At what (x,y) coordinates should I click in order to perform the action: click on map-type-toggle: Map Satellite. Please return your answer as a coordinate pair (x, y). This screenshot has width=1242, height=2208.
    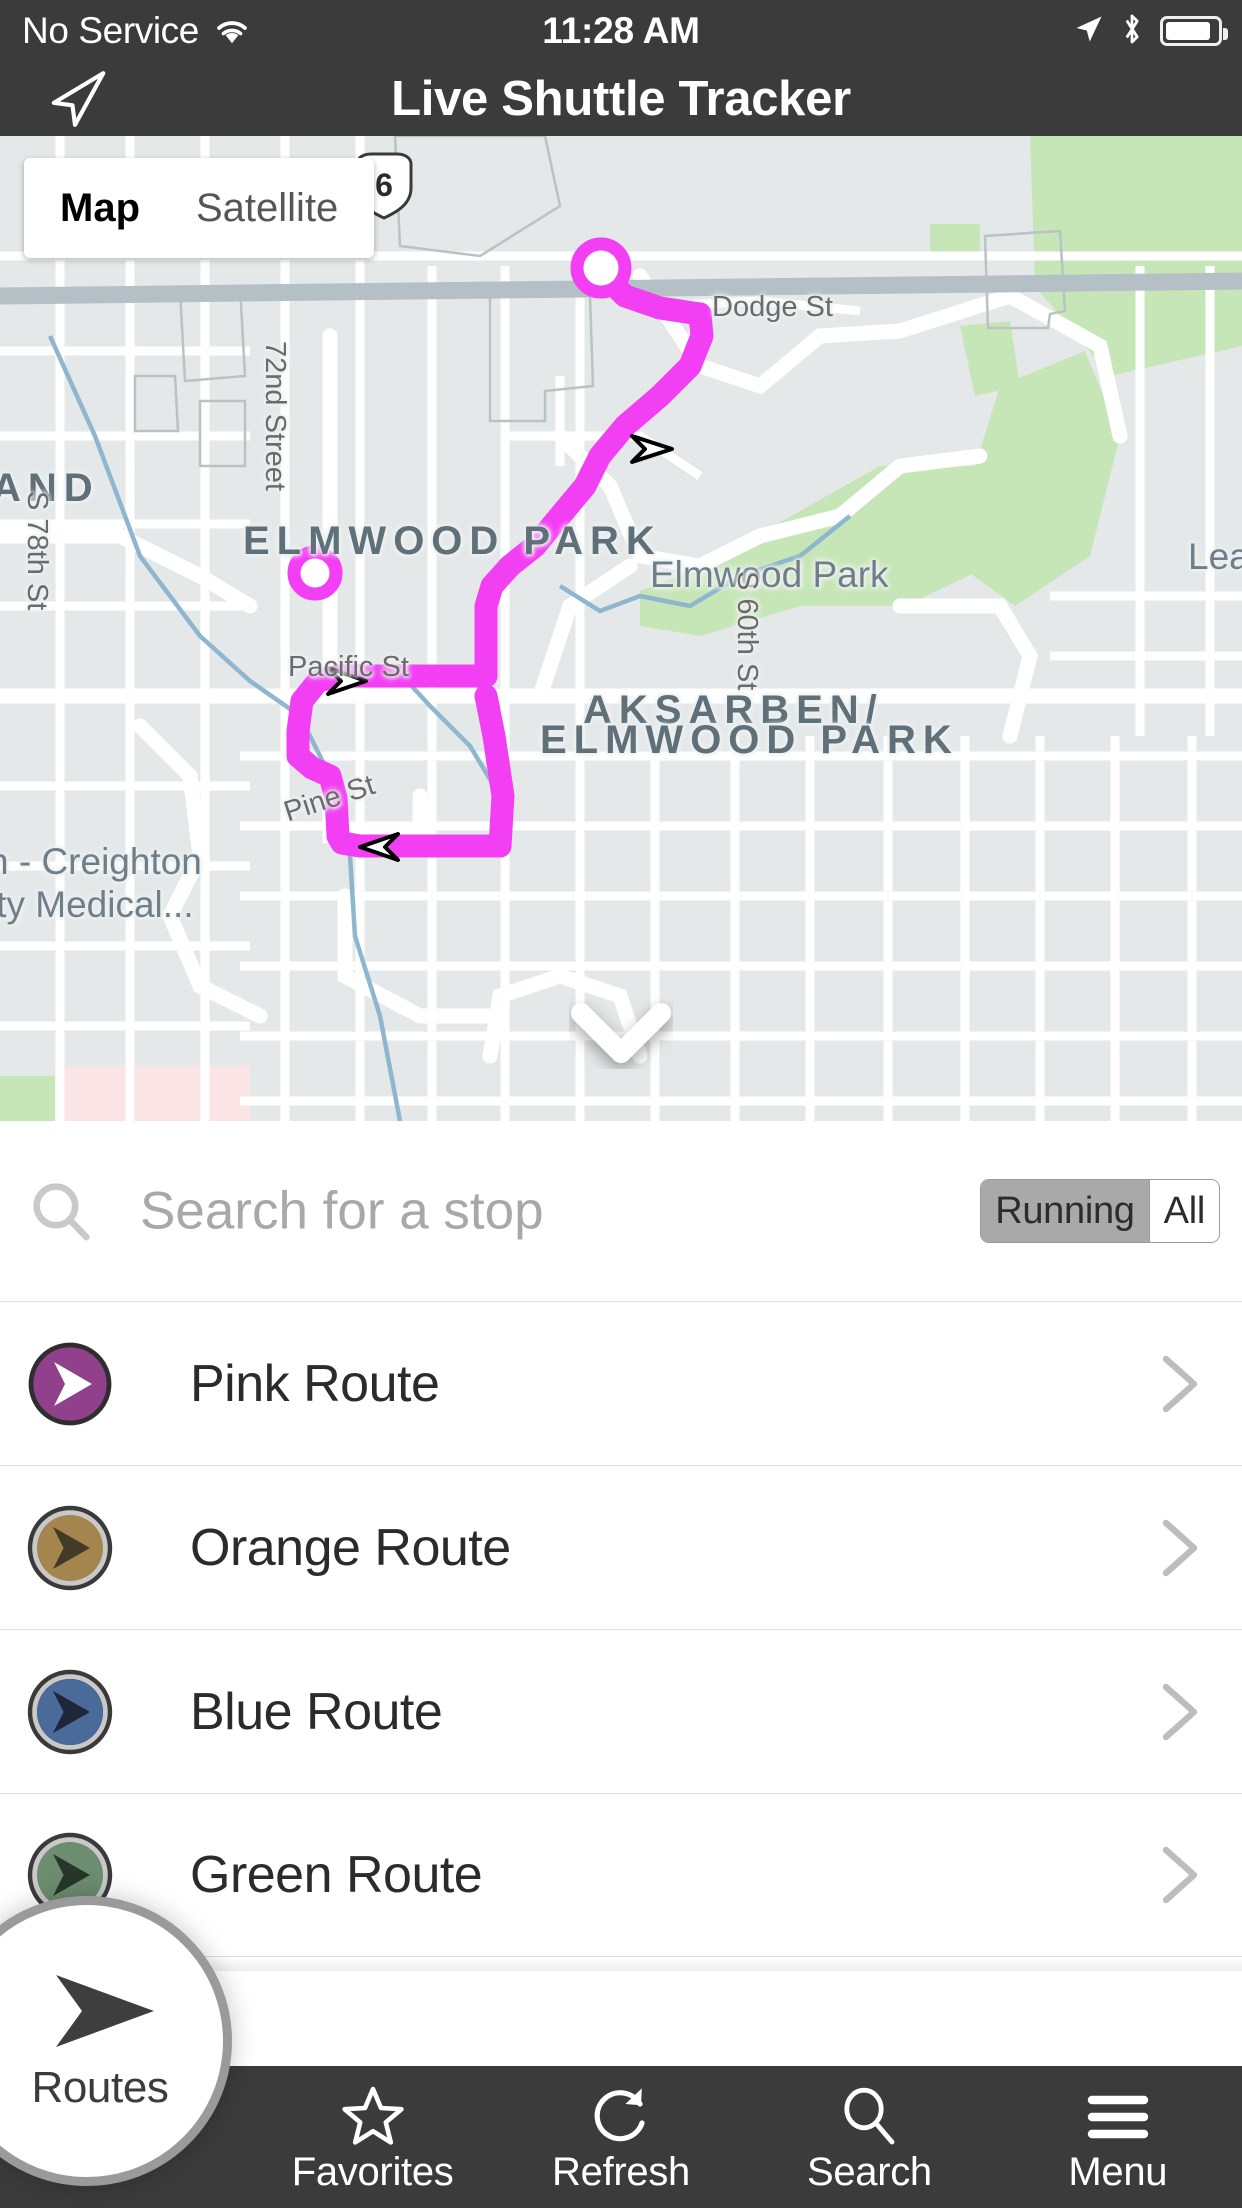
    Looking at the image, I should click on (199, 208).